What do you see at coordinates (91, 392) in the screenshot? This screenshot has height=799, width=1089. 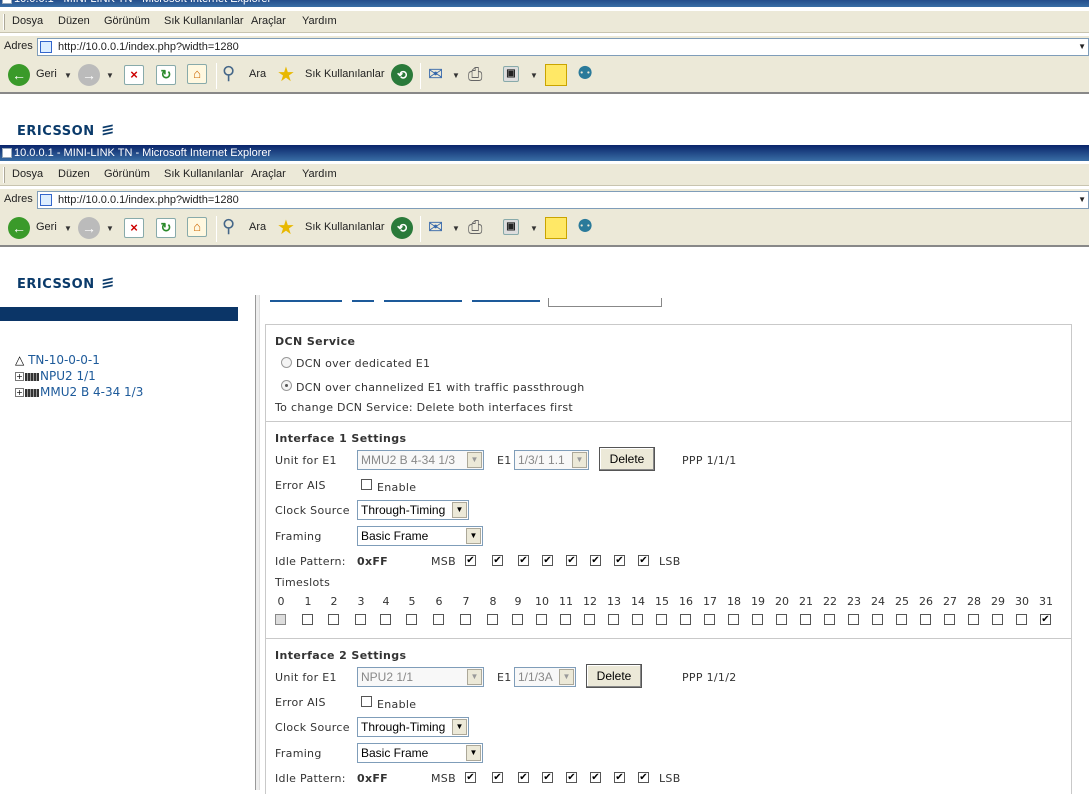 I see `tree-item-label: MMU2 B 4-34 1/3` at bounding box center [91, 392].